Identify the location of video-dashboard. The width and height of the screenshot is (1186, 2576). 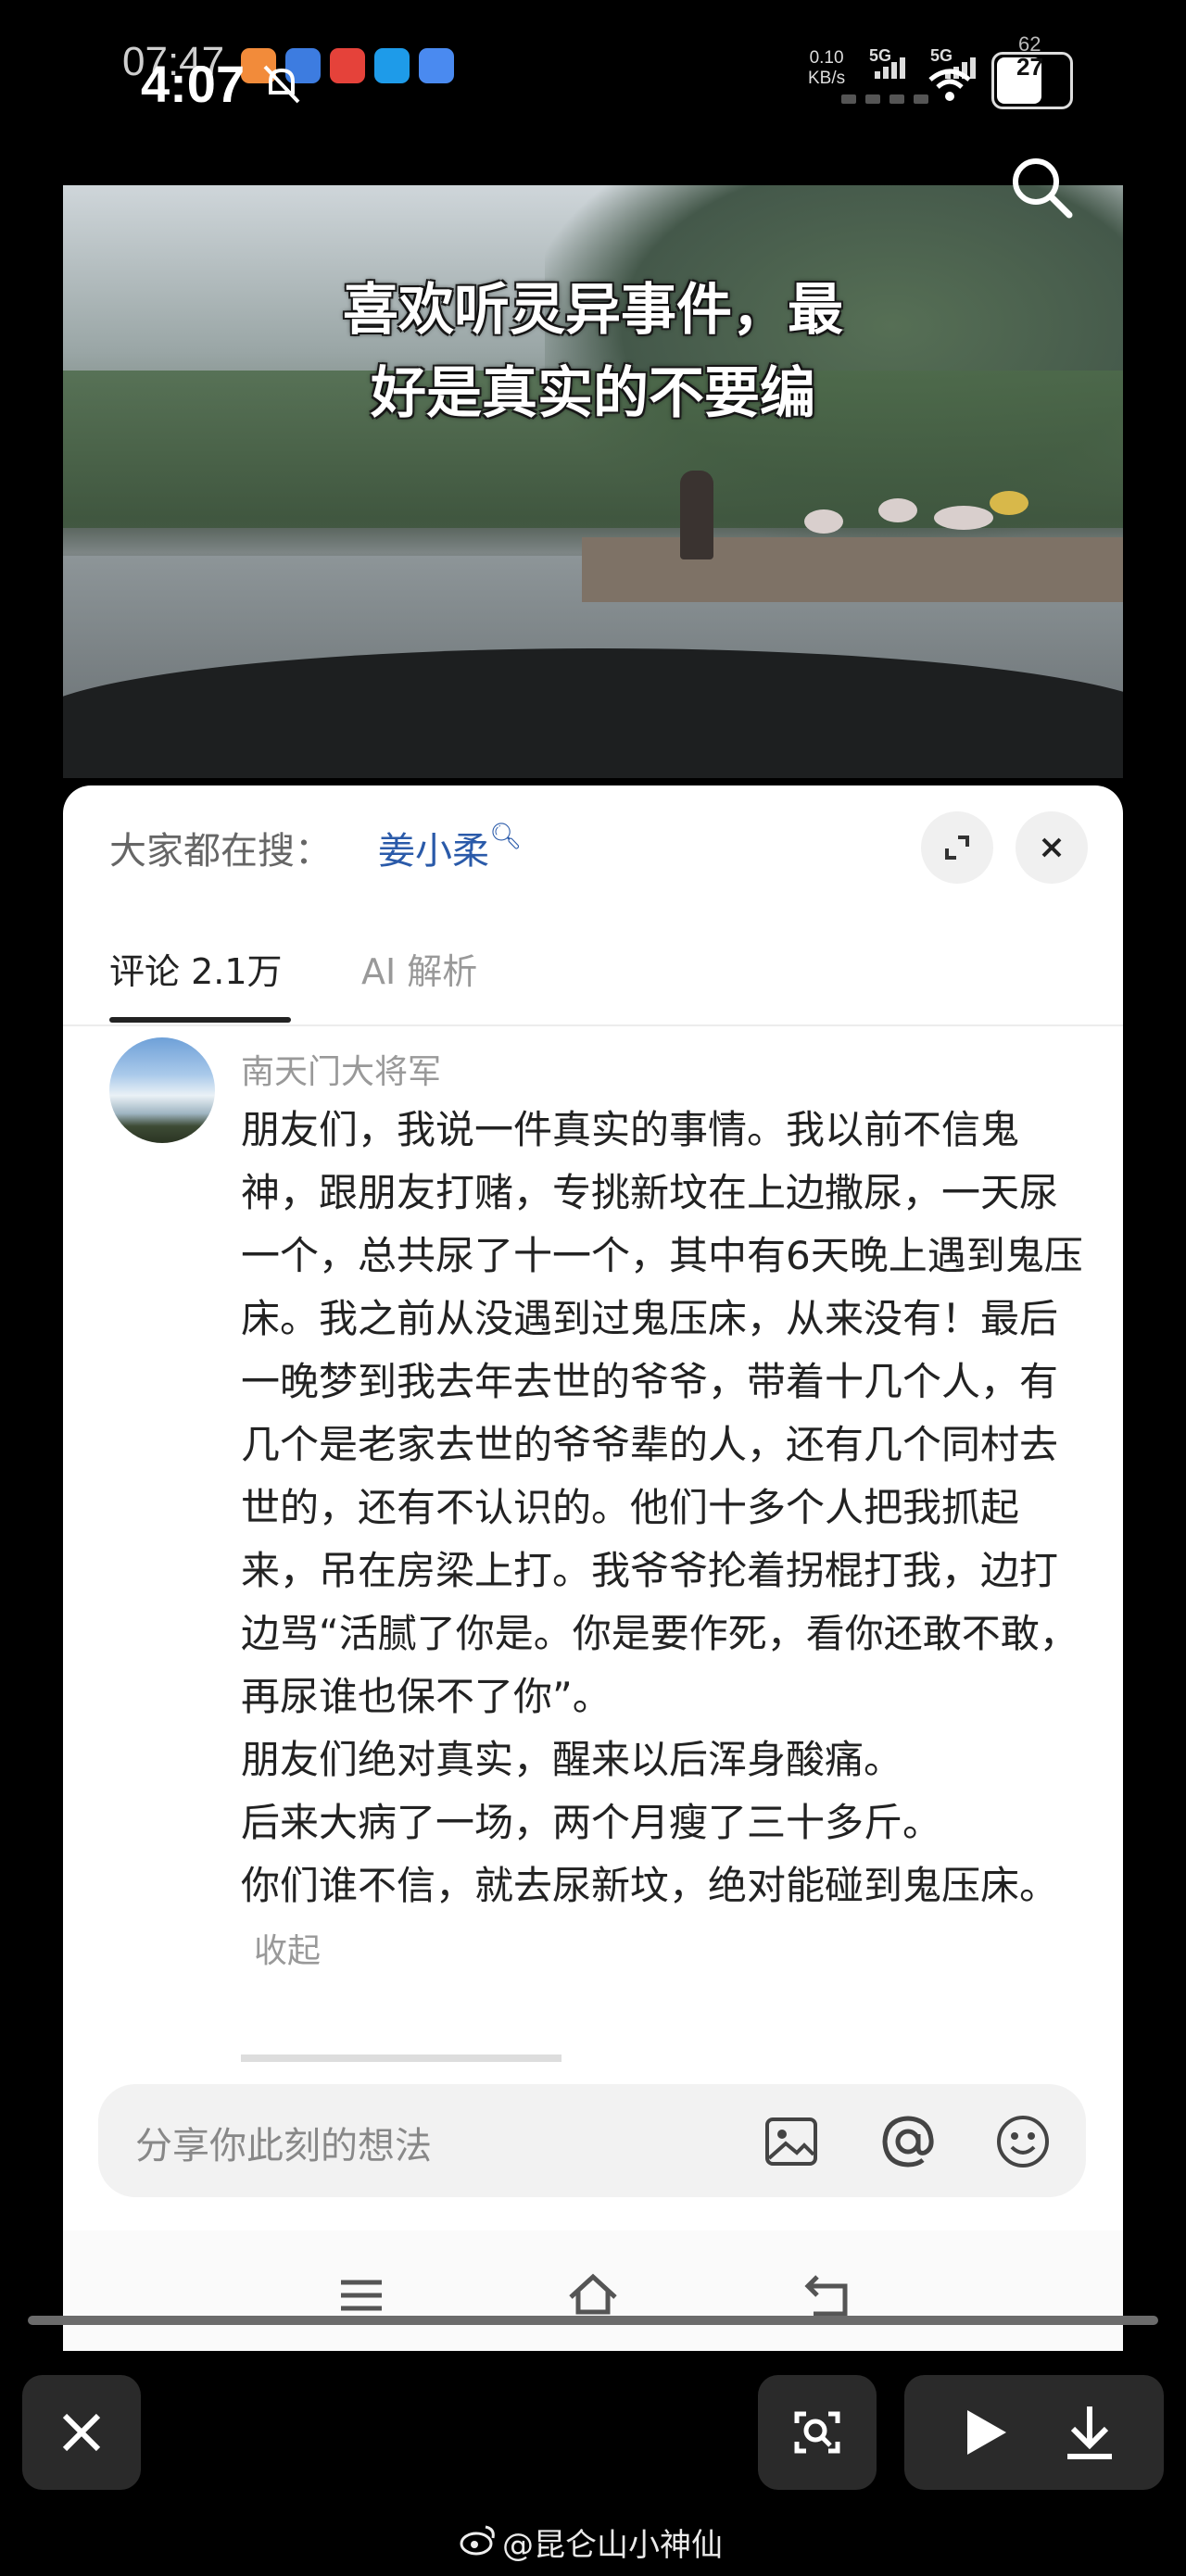
(593, 713).